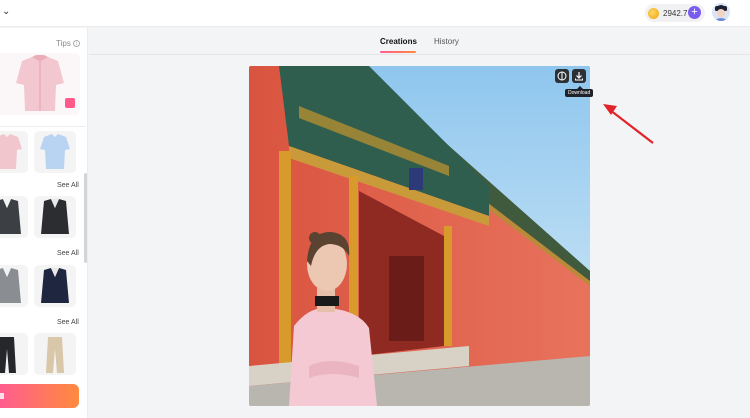 This screenshot has width=750, height=418. I want to click on plus-icon: +, so click(694, 12).